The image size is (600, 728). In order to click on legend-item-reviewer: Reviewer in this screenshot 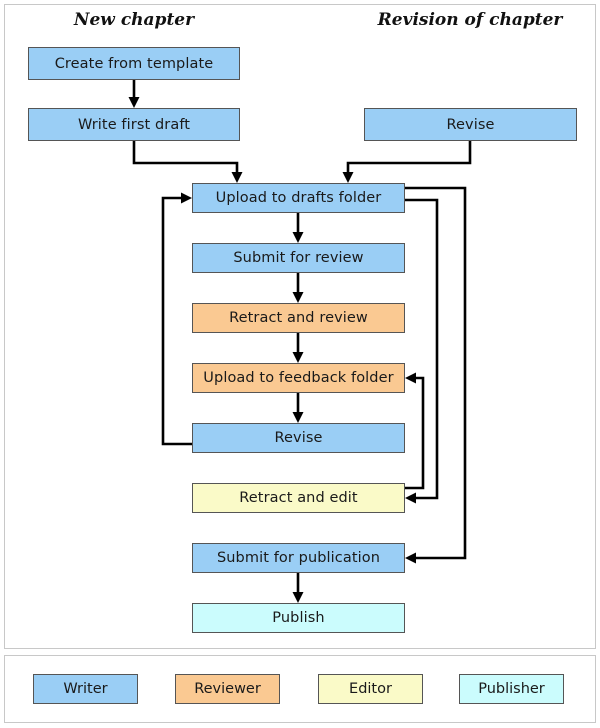, I will do `click(227, 689)`.